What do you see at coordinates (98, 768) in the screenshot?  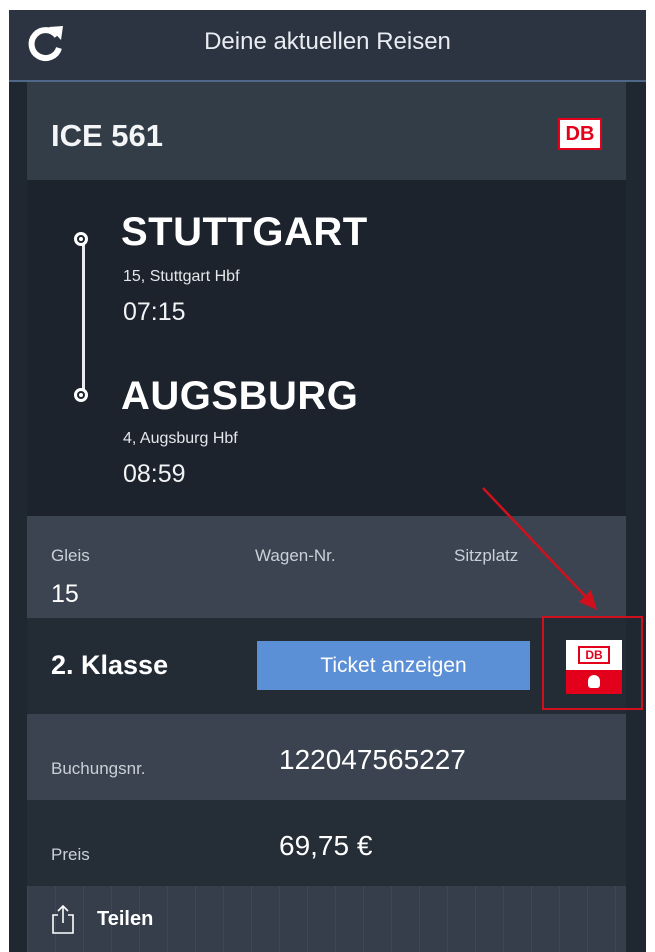 I see `booking-label: Buchungsnr.` at bounding box center [98, 768].